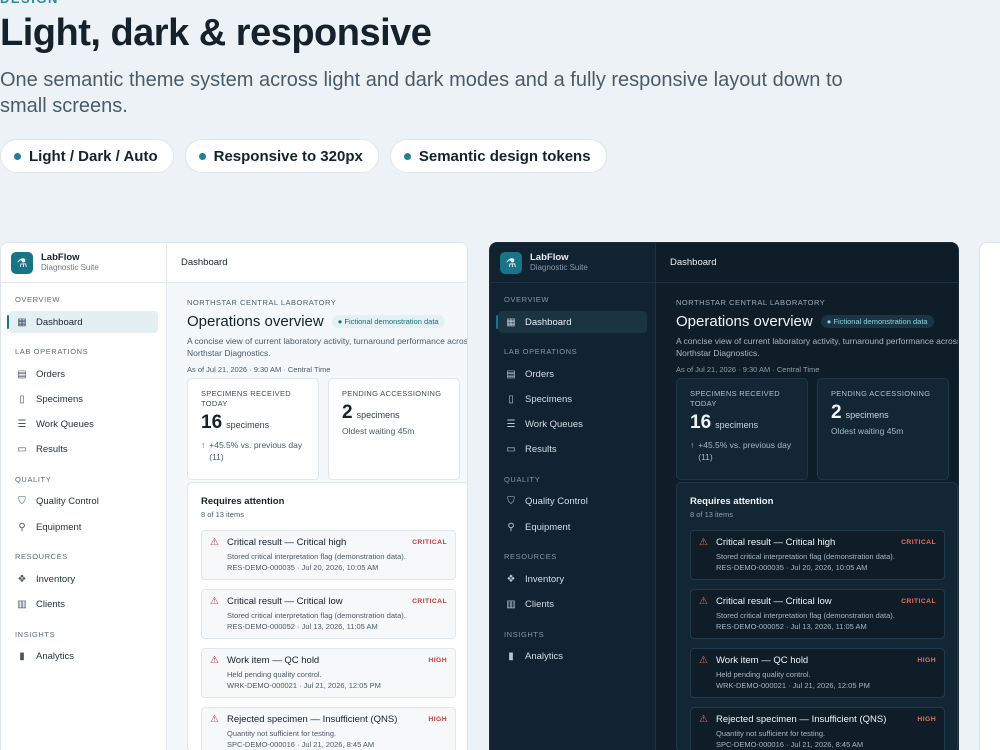 This screenshot has height=750, width=1000. What do you see at coordinates (511, 322) in the screenshot?
I see `dashboard-grid-icon: ▦` at bounding box center [511, 322].